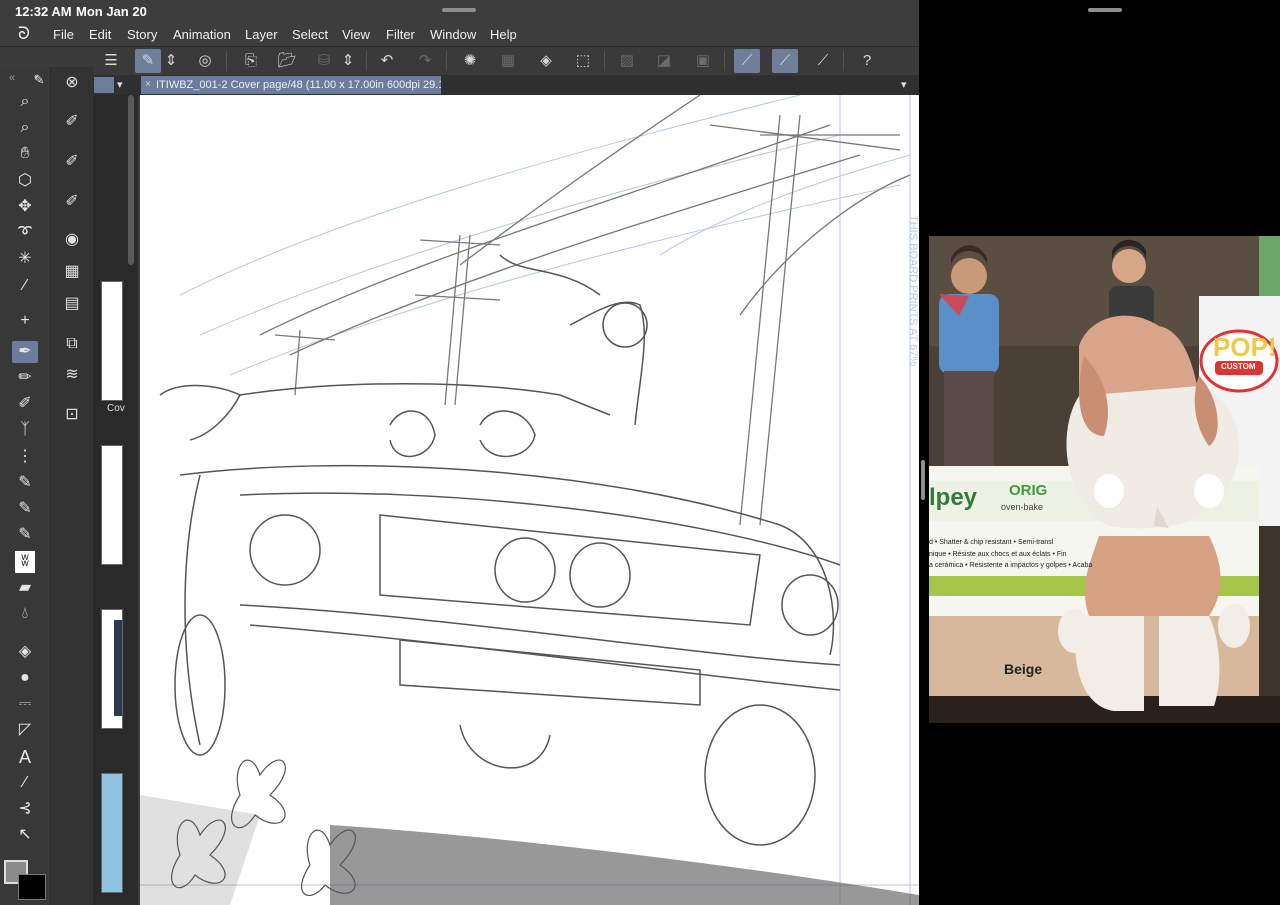 The image size is (1280, 905). What do you see at coordinates (785, 61) in the screenshot?
I see `snap-special-ruler-icon: ⟋` at bounding box center [785, 61].